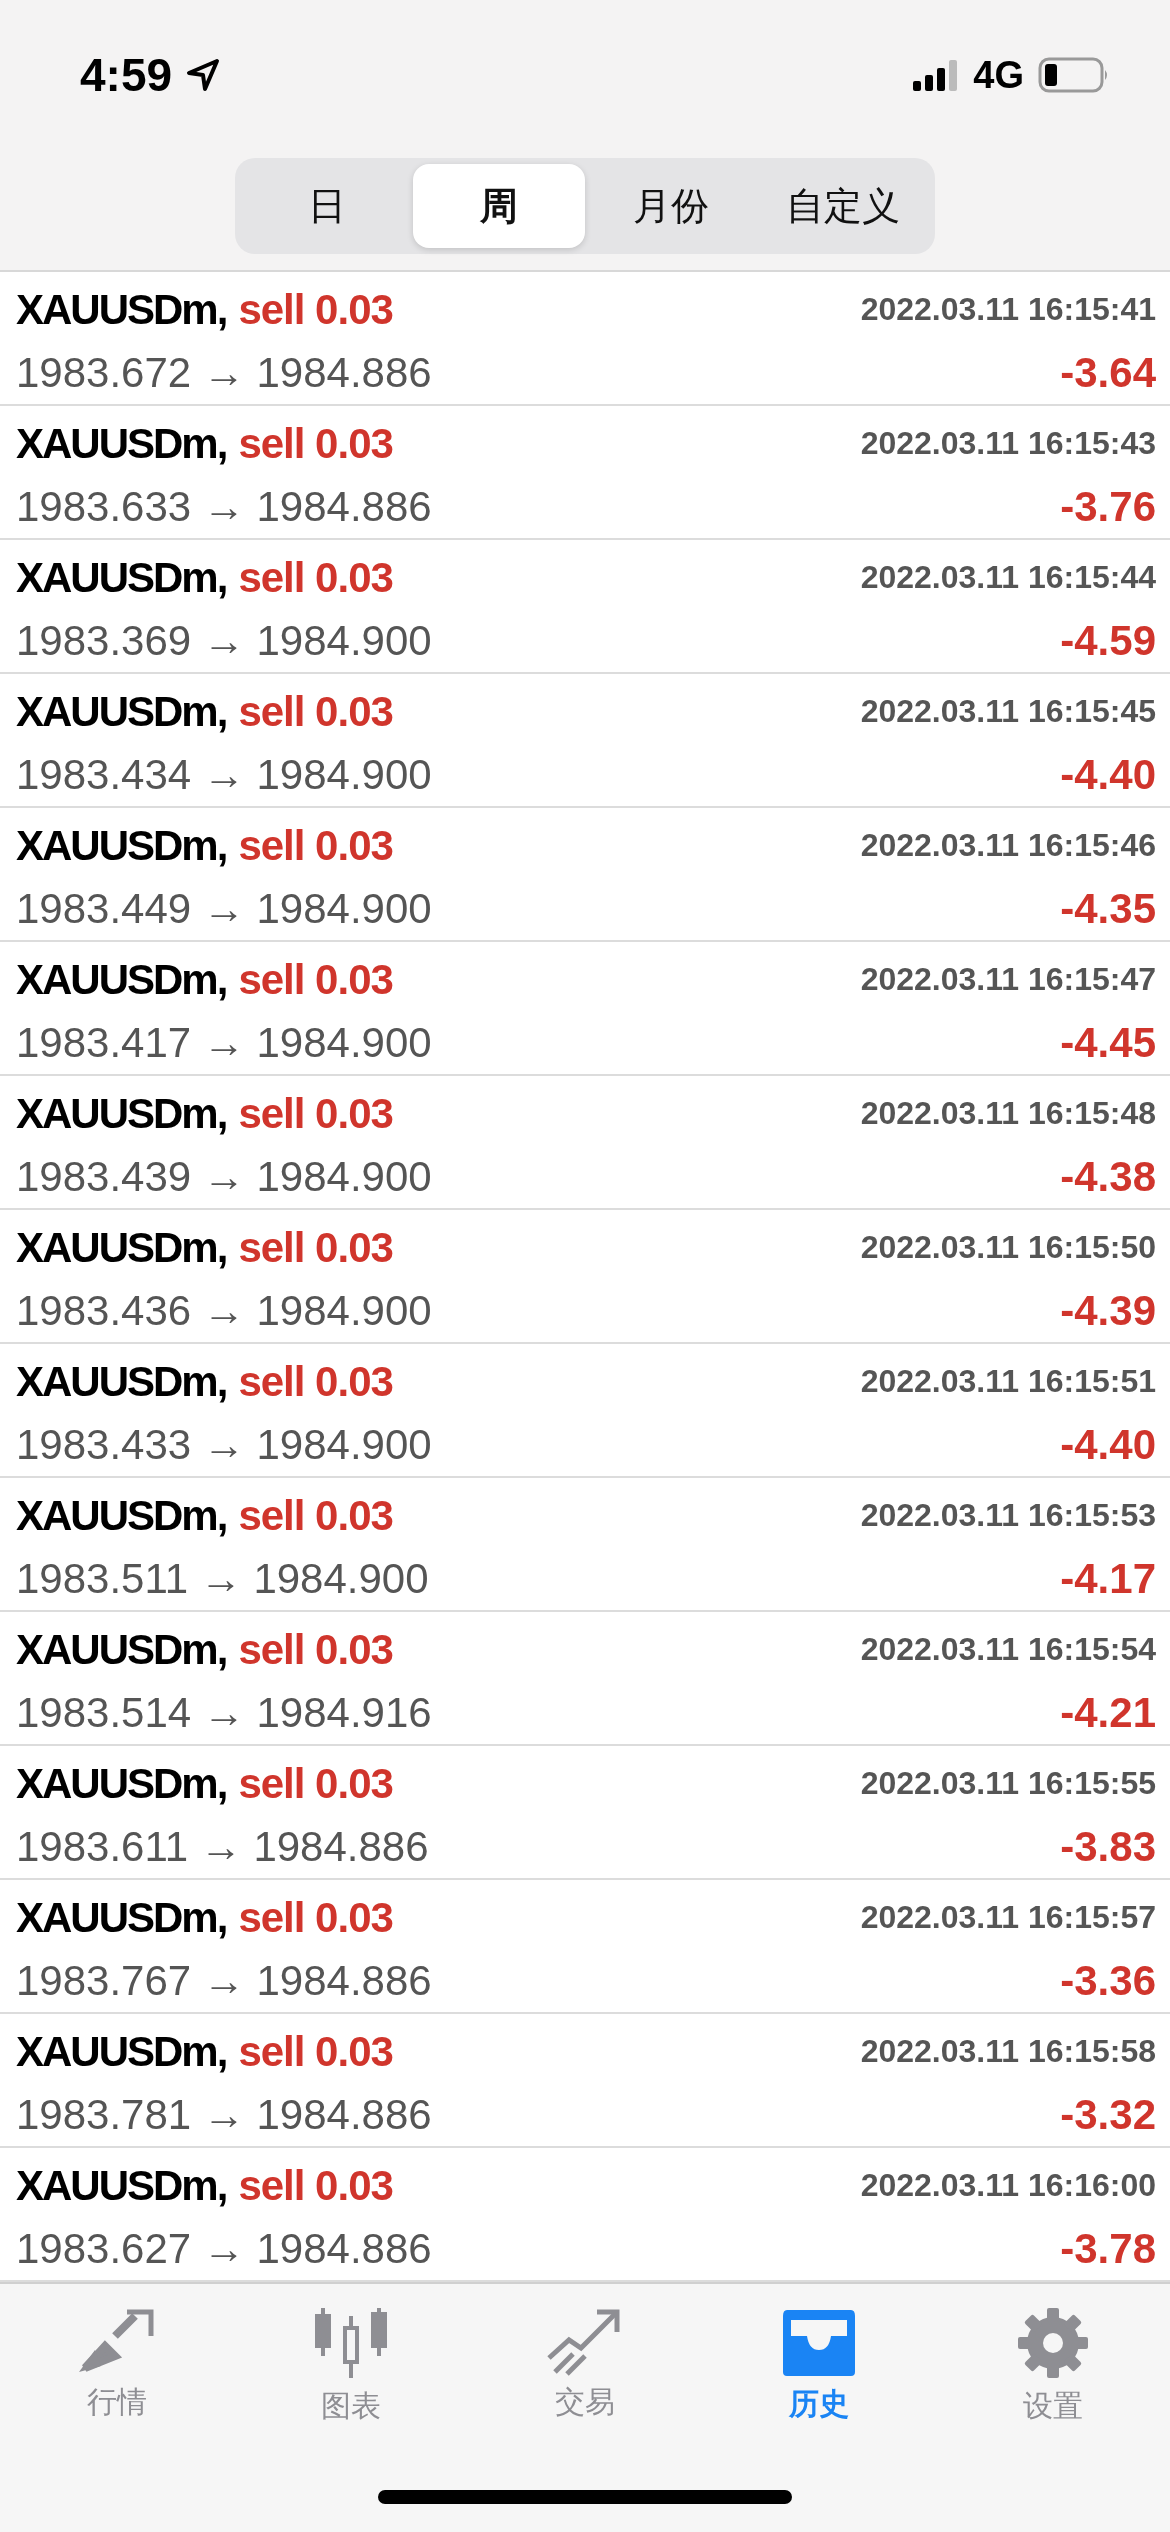  What do you see at coordinates (223, 1846) in the screenshot?
I see `price-change: 1983.611 → 1984.886` at bounding box center [223, 1846].